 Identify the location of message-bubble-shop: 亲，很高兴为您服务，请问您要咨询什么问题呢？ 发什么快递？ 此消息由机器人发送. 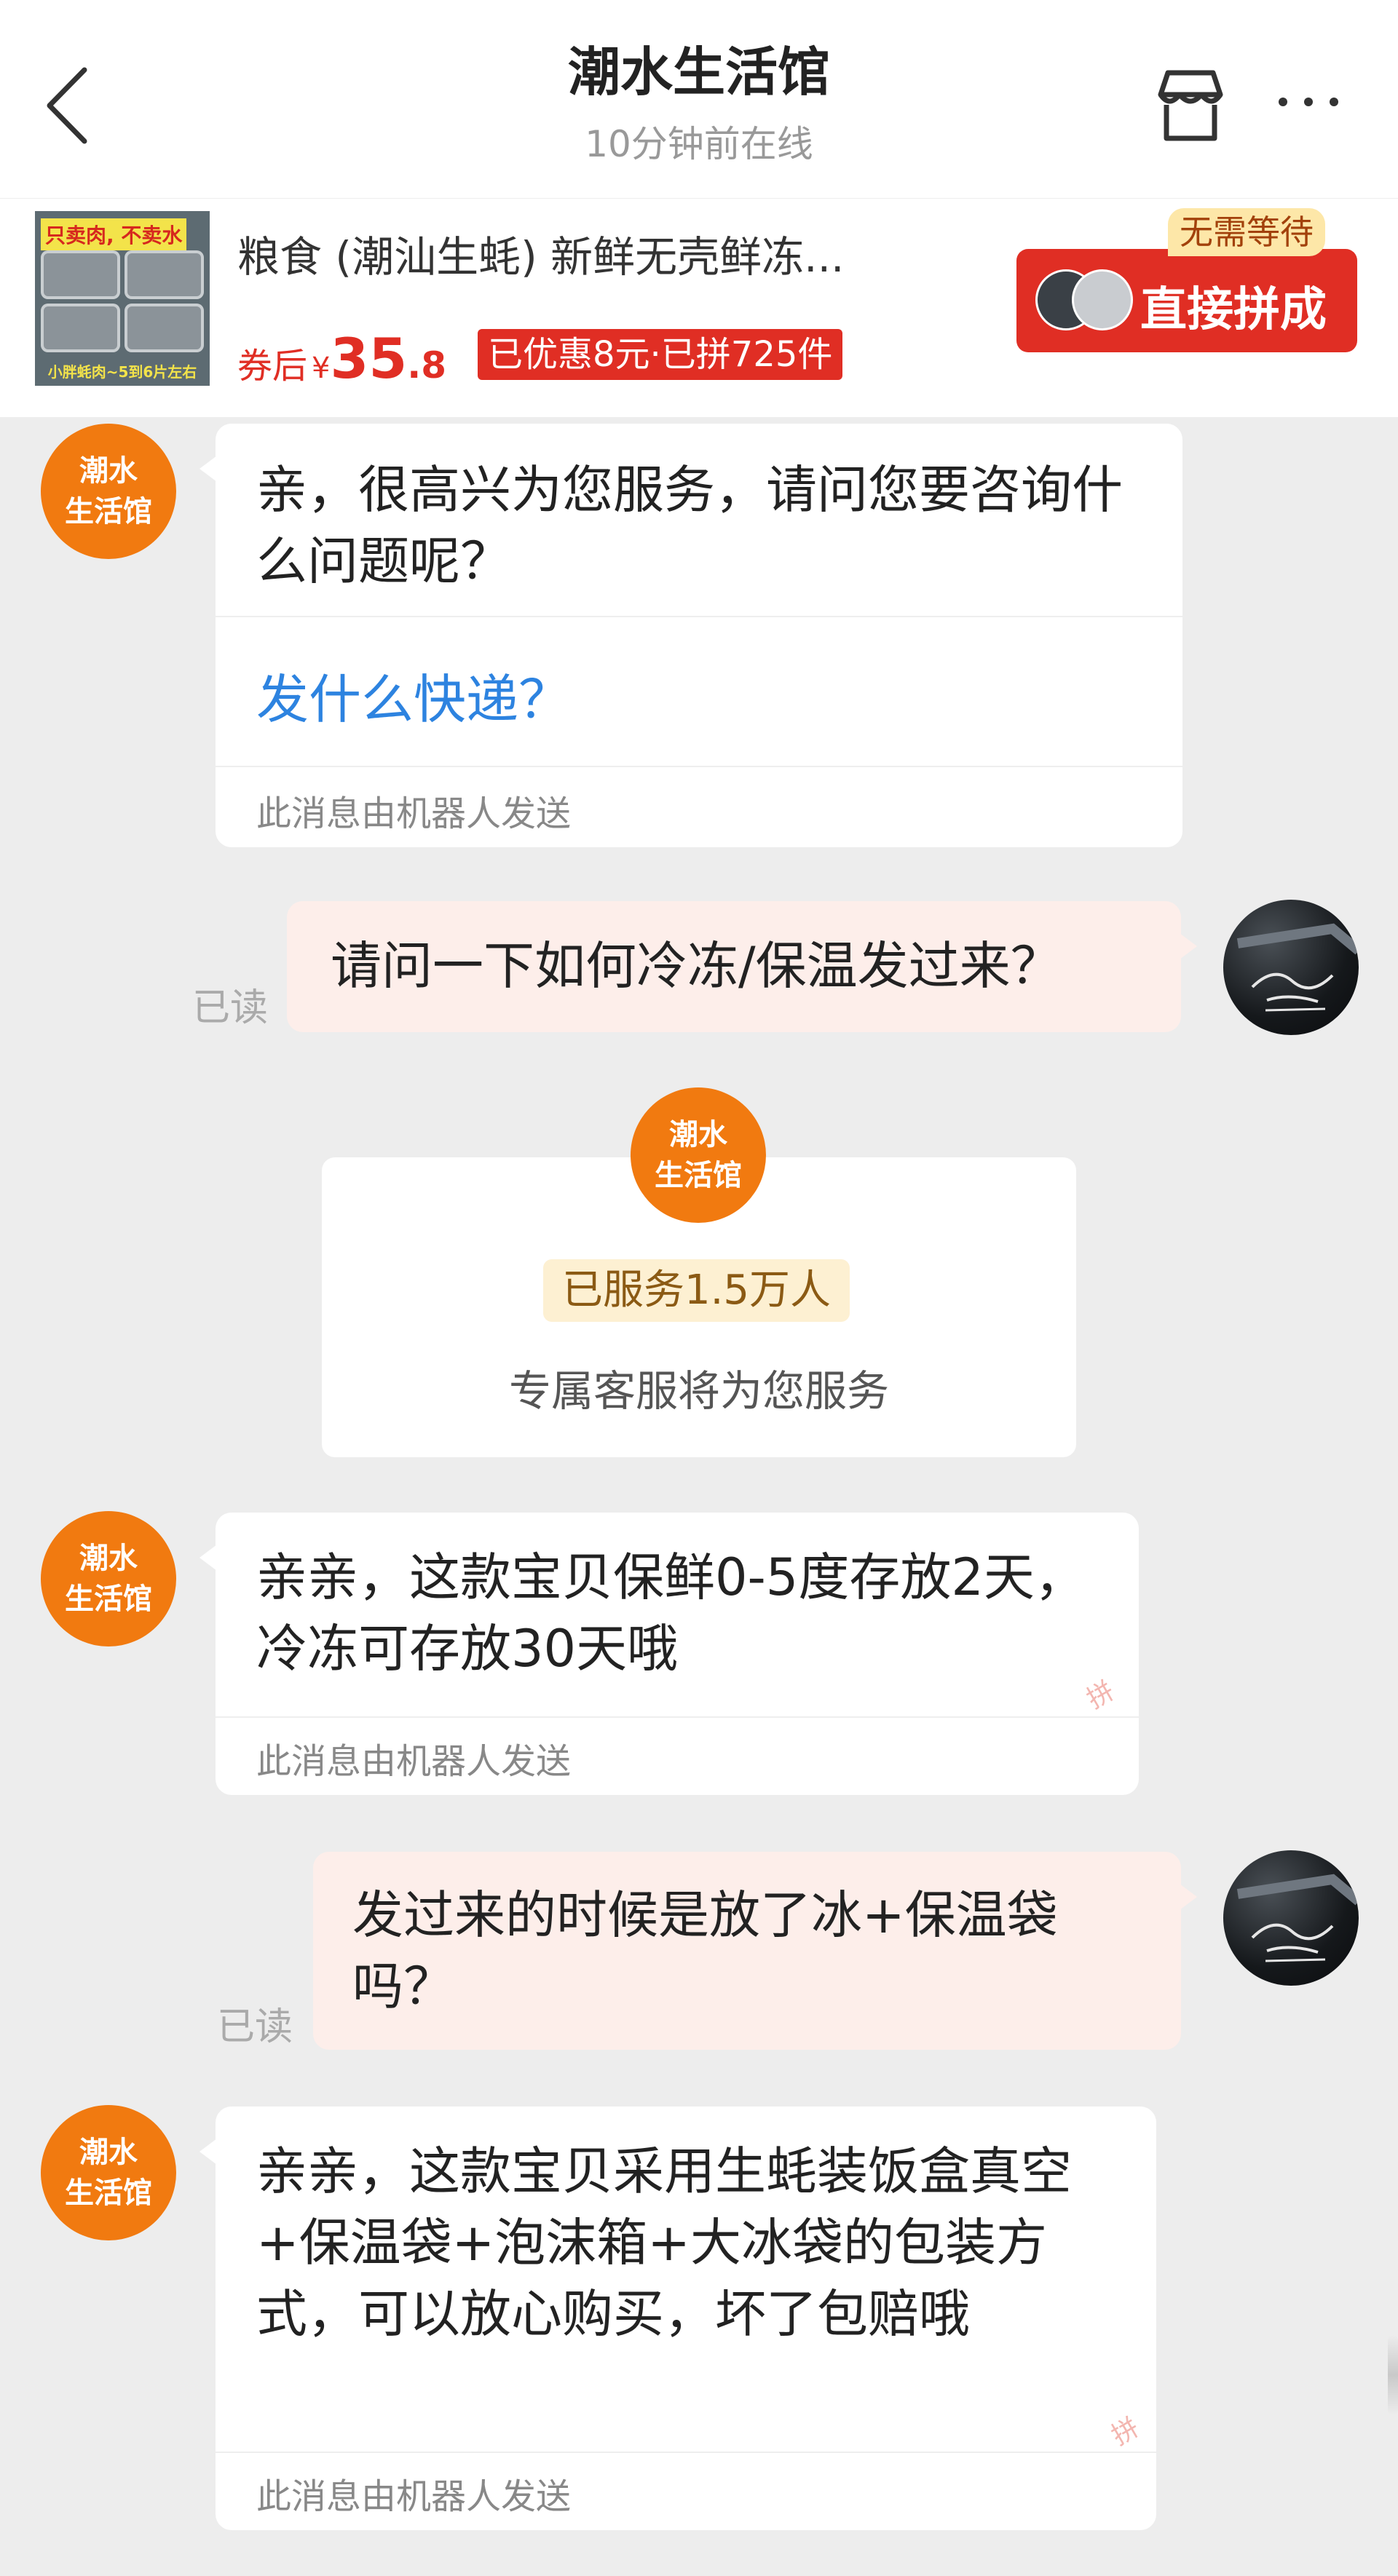
(691, 635).